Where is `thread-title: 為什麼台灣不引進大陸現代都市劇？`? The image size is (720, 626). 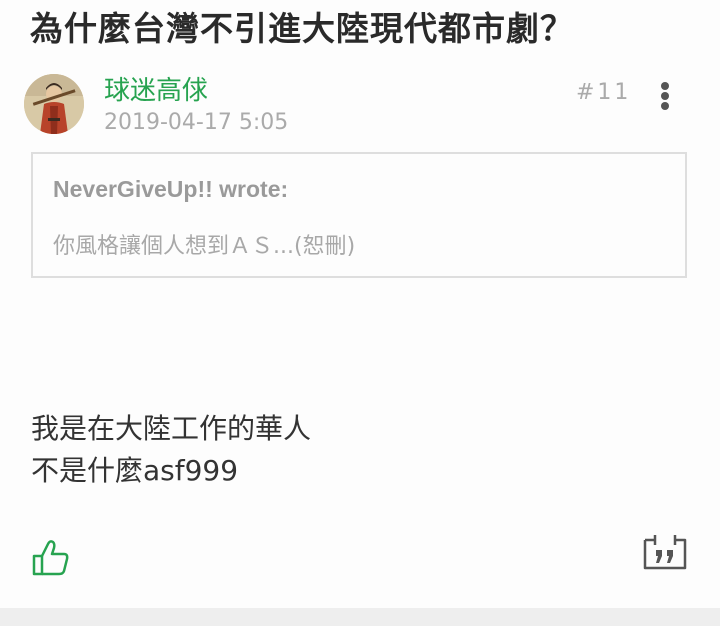
thread-title: 為什麼台灣不引進大陸現代都市劇？ is located at coordinates (302, 28).